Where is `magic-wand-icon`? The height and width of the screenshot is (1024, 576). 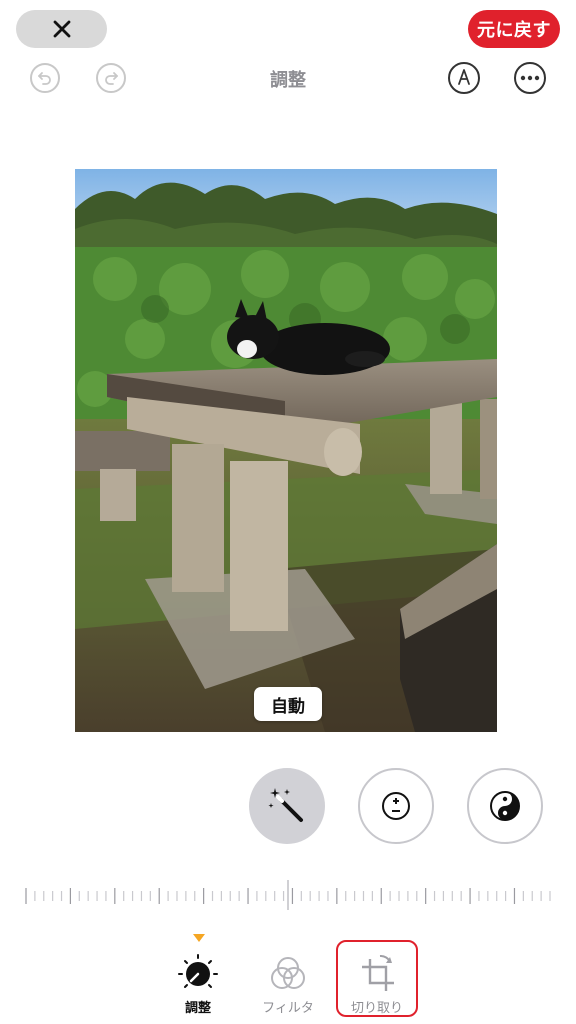
magic-wand-icon is located at coordinates (285, 805).